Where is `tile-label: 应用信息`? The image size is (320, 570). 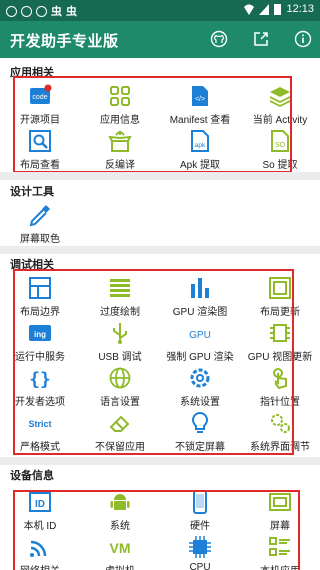
tile-label: 应用信息 is located at coordinates (120, 120).